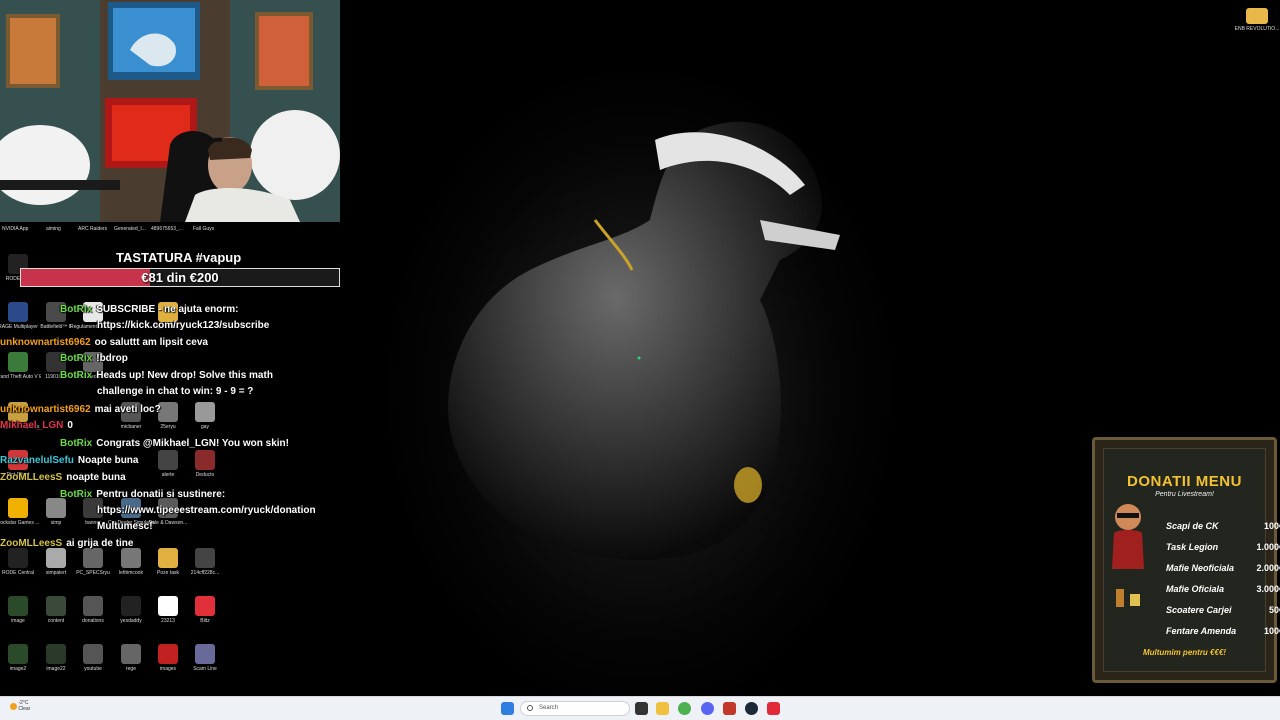 This screenshot has height=720, width=1280. Describe the element at coordinates (662, 708) in the screenshot. I see `file-explorer-icon` at that location.